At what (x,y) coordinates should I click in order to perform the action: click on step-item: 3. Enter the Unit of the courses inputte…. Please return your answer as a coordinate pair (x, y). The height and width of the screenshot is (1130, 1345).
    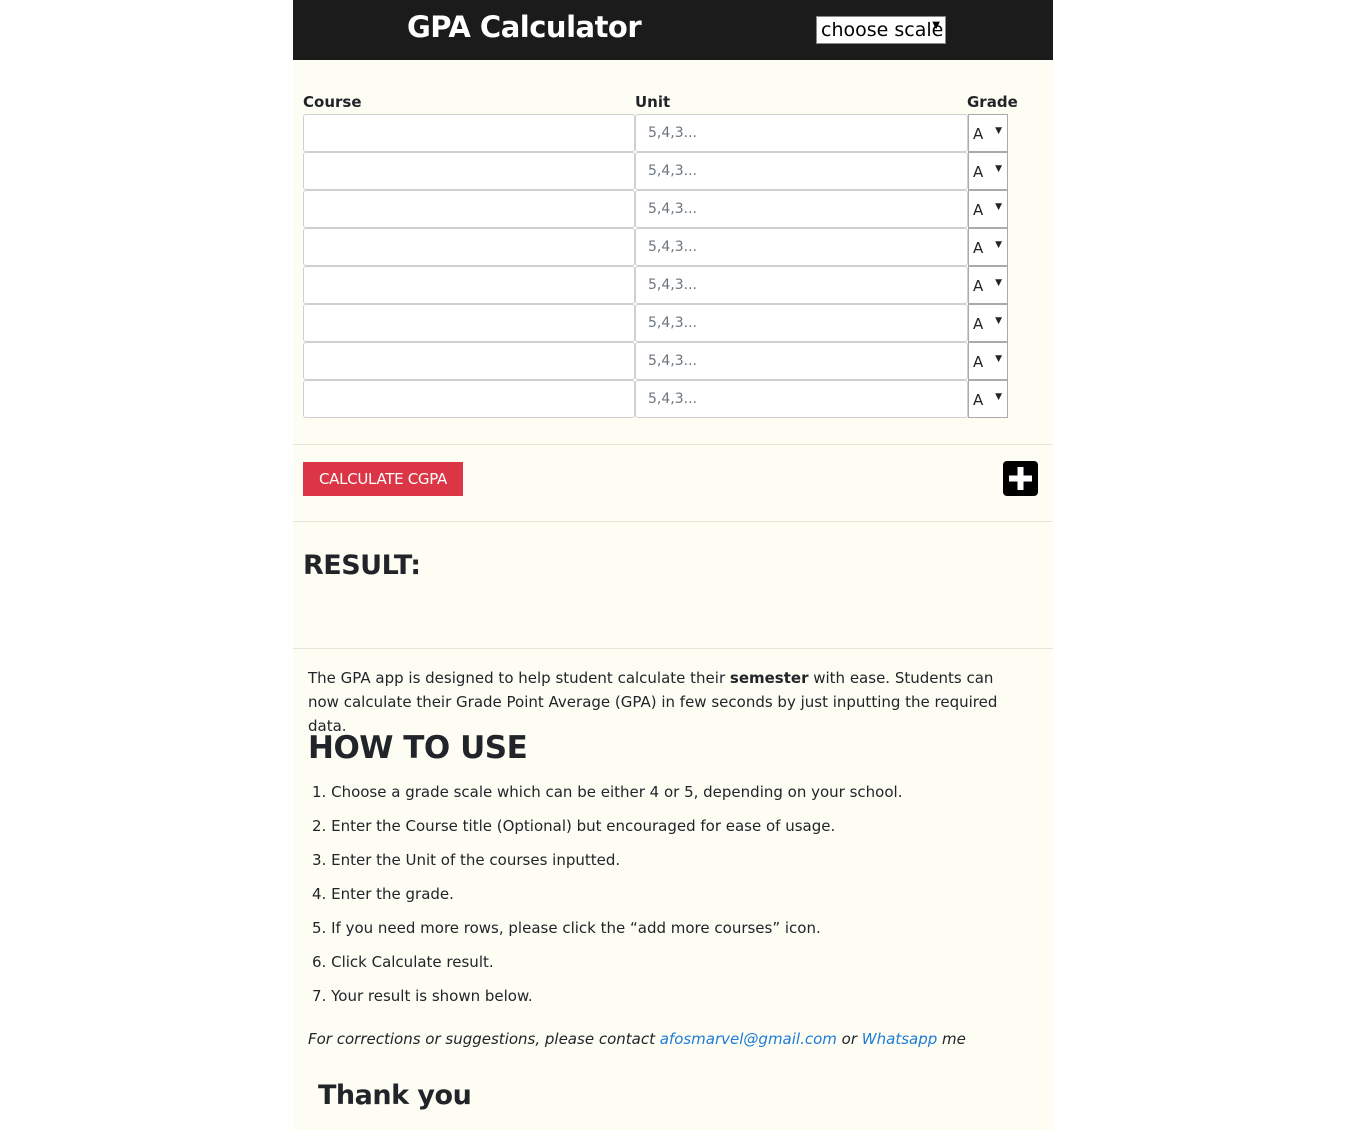
    Looking at the image, I should click on (466, 860).